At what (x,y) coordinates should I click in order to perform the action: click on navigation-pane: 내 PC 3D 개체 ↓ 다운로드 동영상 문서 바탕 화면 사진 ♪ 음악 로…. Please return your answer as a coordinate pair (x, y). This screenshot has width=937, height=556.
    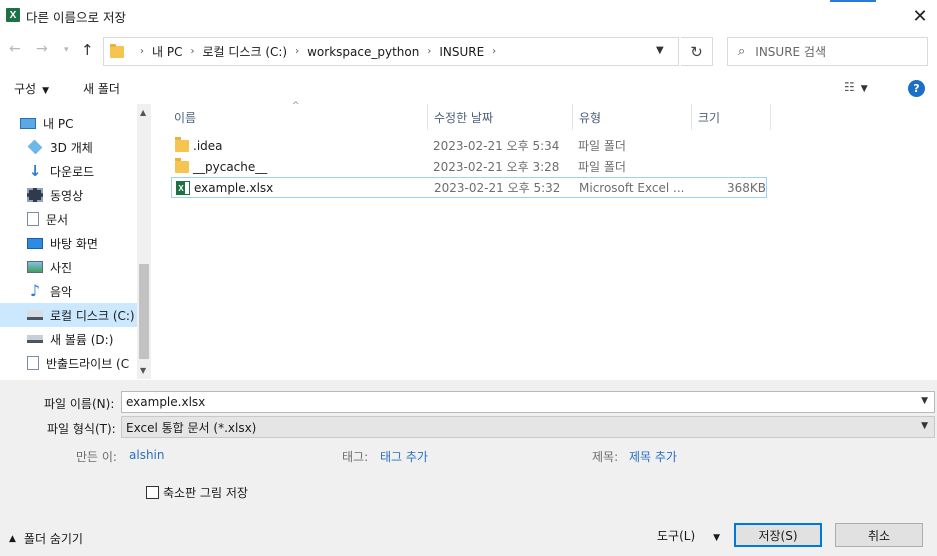
    Looking at the image, I should click on (75, 241).